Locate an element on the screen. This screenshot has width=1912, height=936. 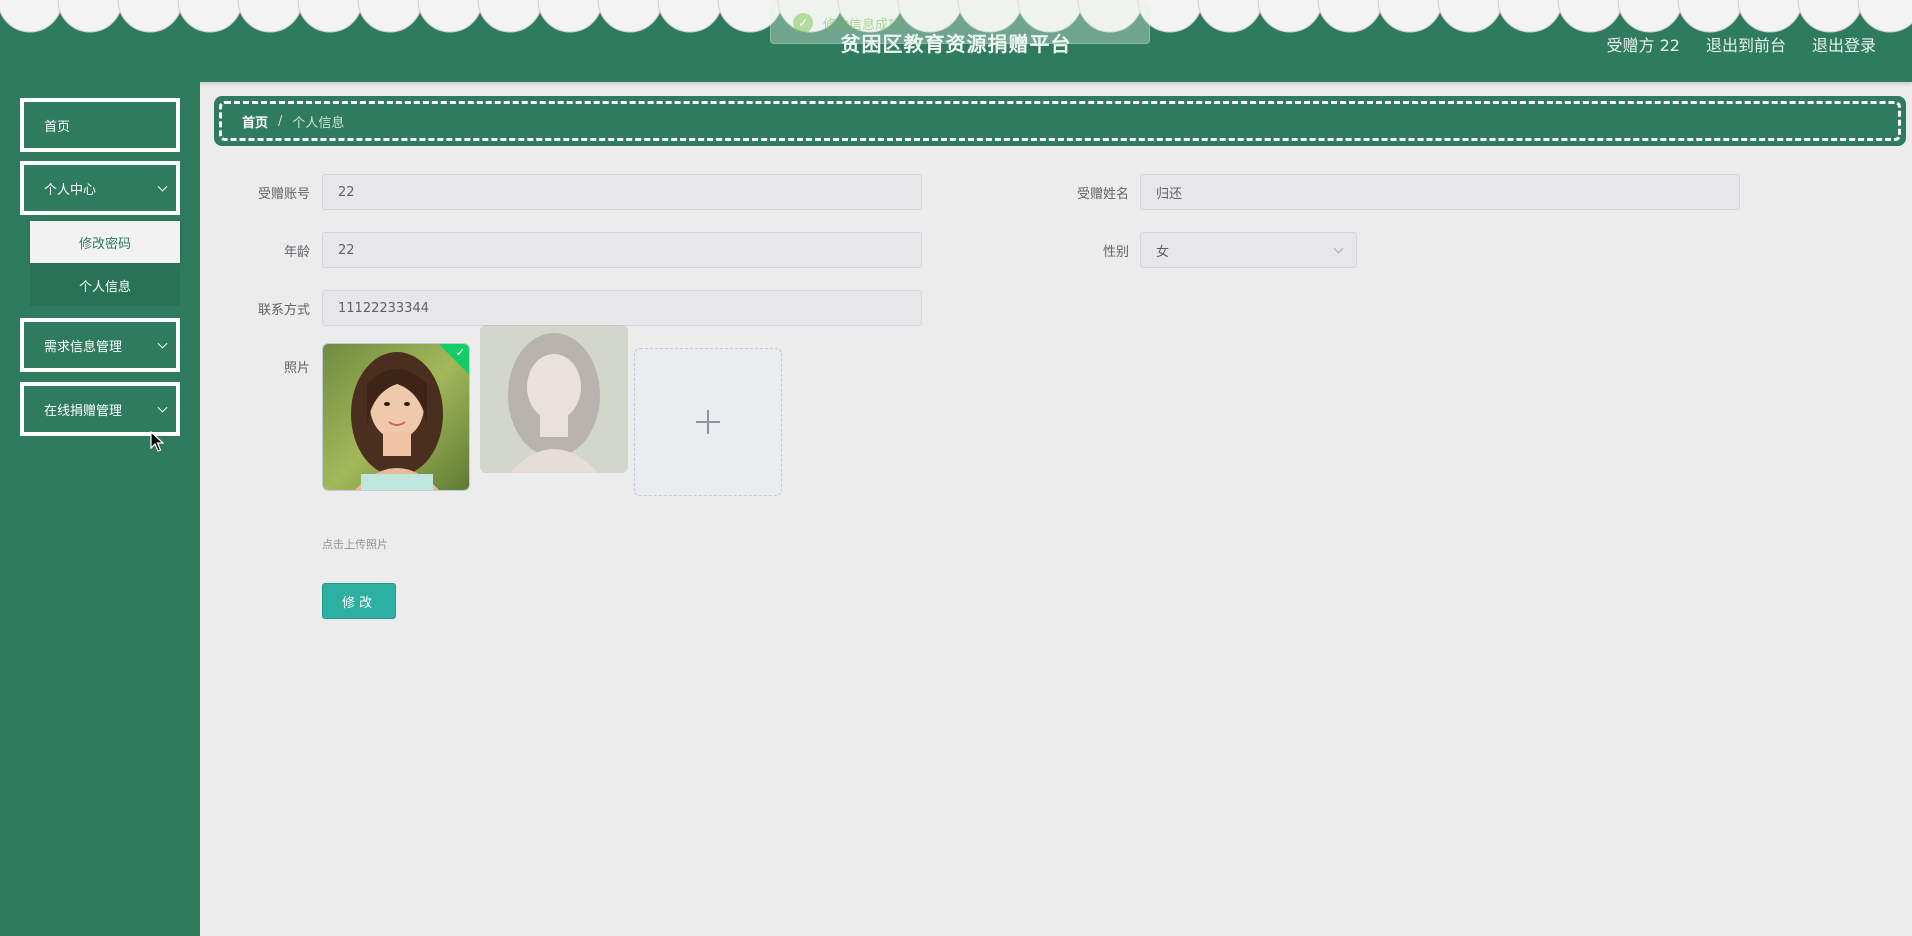
phone-label: 联系方式 is located at coordinates (283, 310).